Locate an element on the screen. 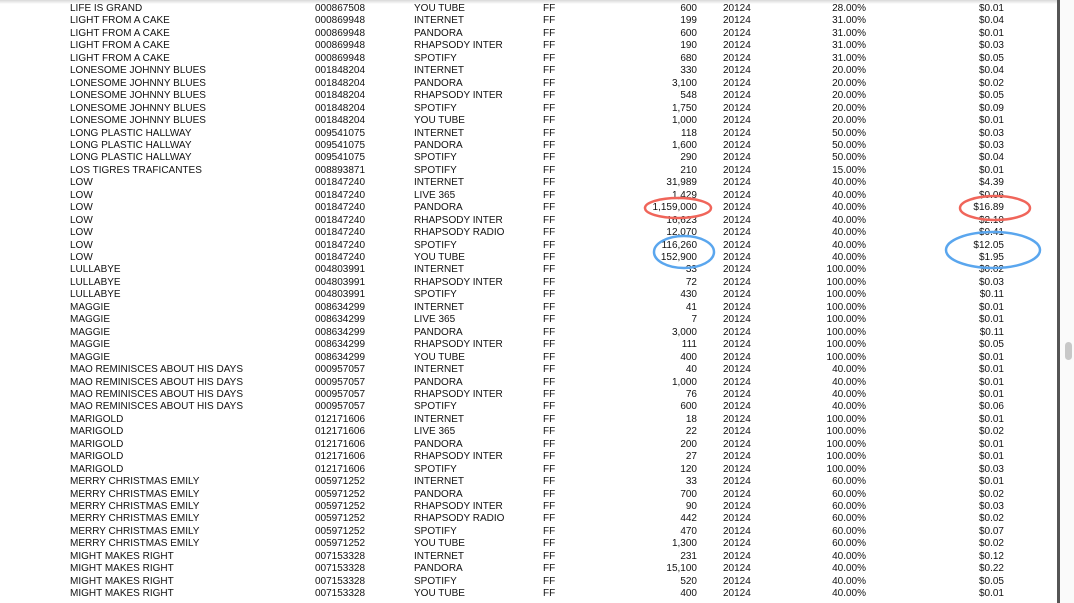 The width and height of the screenshot is (1074, 603). cell-count: 1,159,000 is located at coordinates (675, 208).